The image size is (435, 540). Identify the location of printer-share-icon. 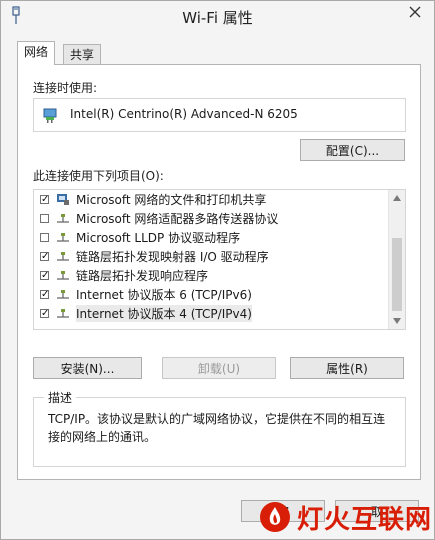
(63, 199).